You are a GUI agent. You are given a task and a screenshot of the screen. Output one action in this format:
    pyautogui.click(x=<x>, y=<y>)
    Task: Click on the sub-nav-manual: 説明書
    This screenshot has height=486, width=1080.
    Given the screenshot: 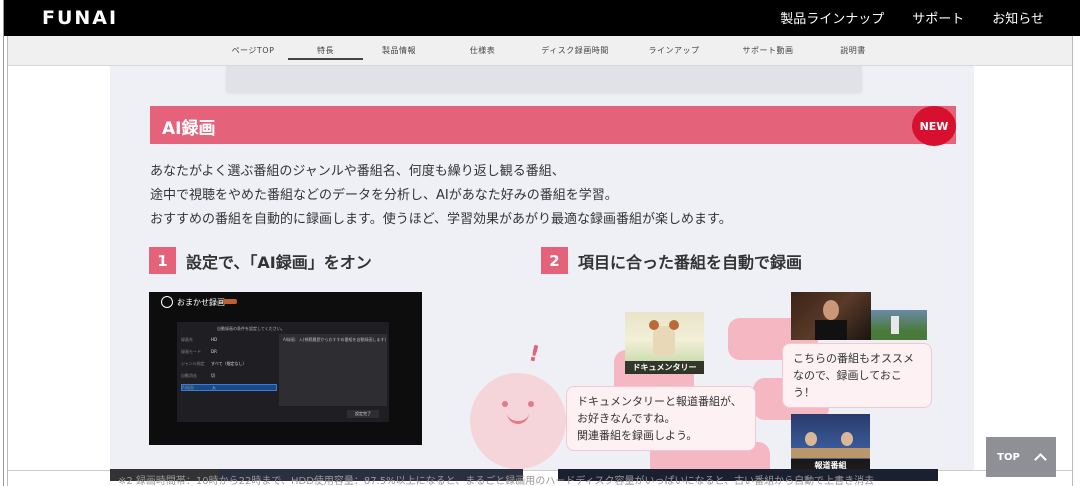 What is the action you would take?
    pyautogui.click(x=853, y=52)
    